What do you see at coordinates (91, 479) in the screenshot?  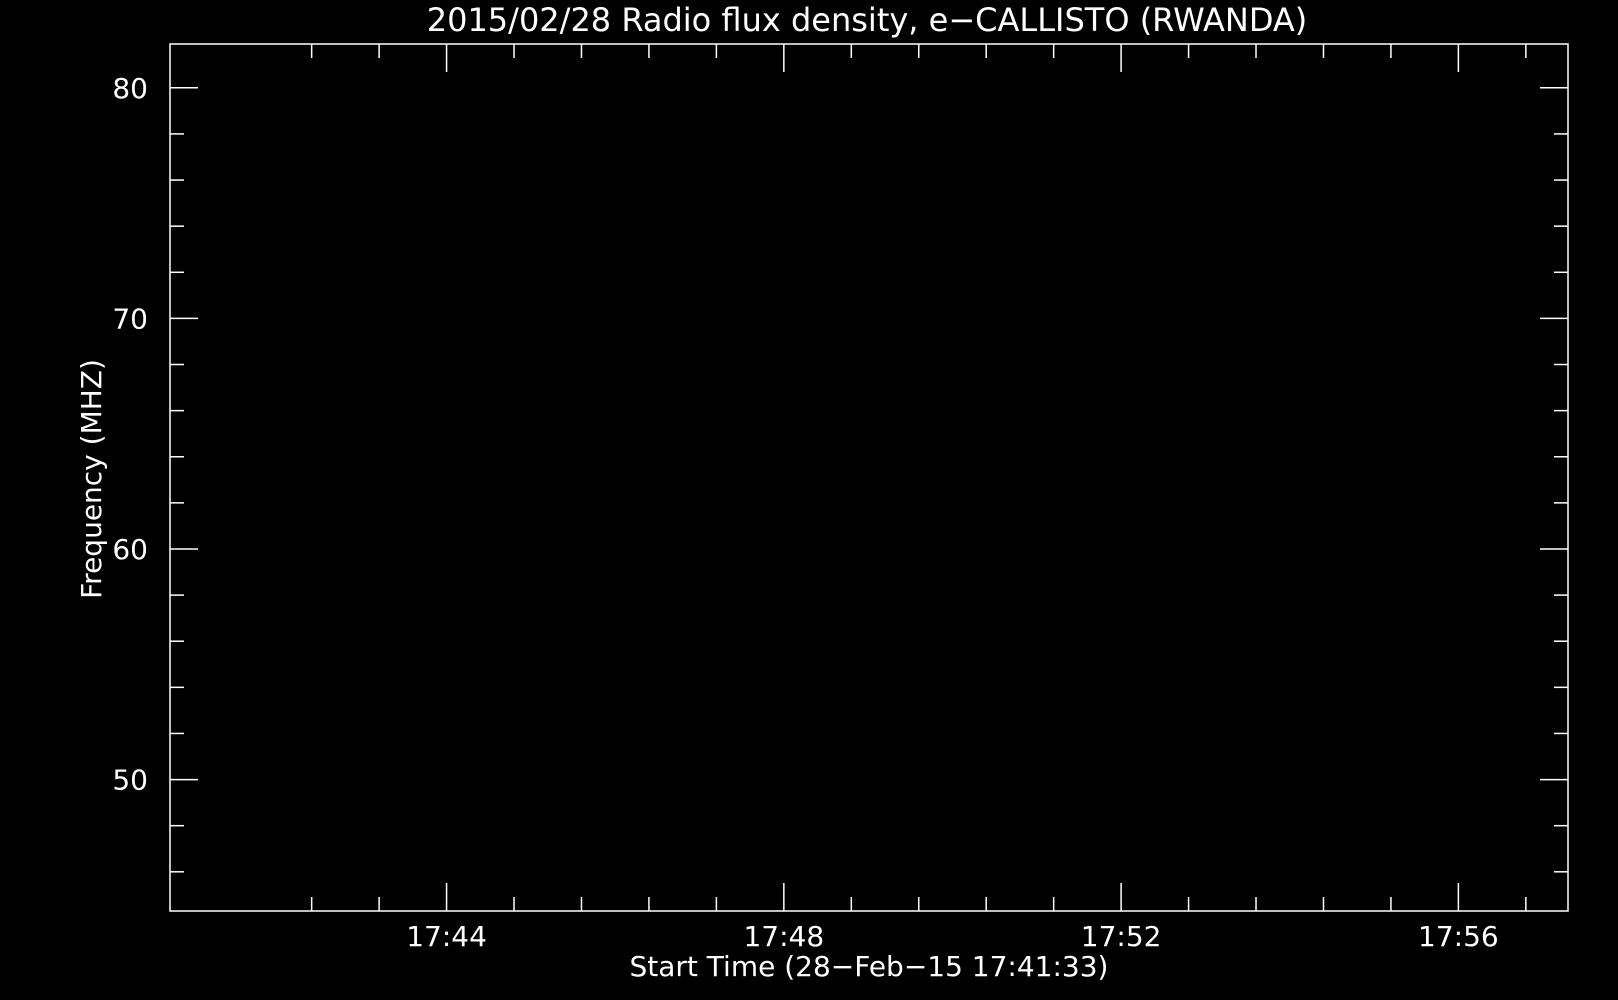 I see `y-axis-label: Frequency (MHZ)` at bounding box center [91, 479].